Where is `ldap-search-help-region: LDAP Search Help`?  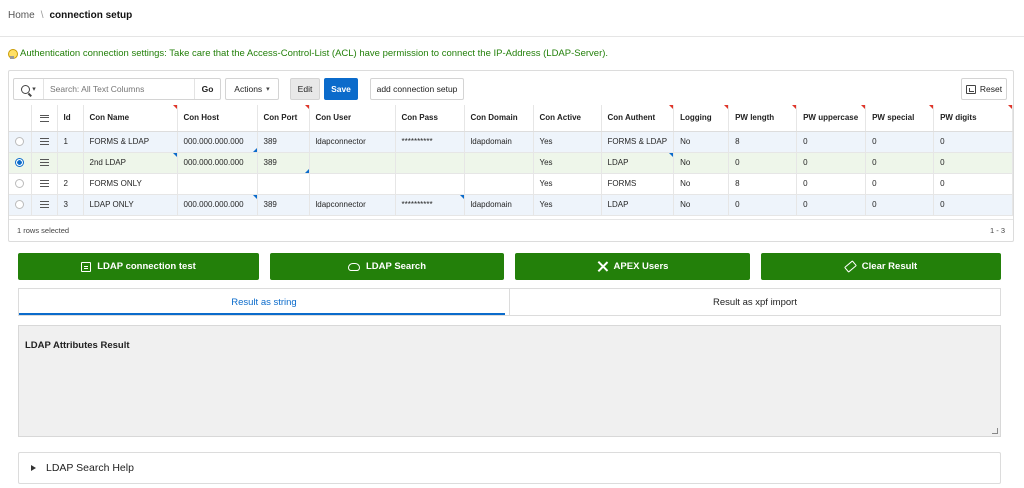
ldap-search-help-region: LDAP Search Help is located at coordinates (509, 468).